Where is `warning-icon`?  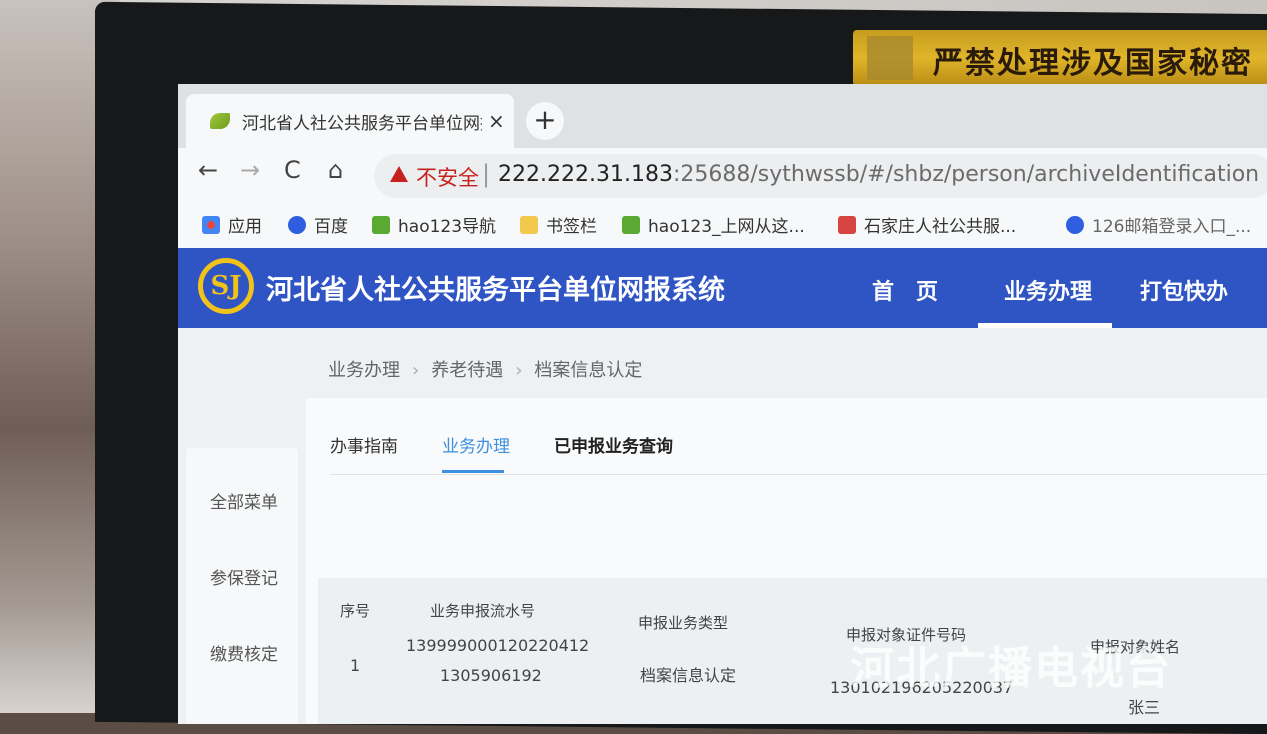 warning-icon is located at coordinates (399, 174).